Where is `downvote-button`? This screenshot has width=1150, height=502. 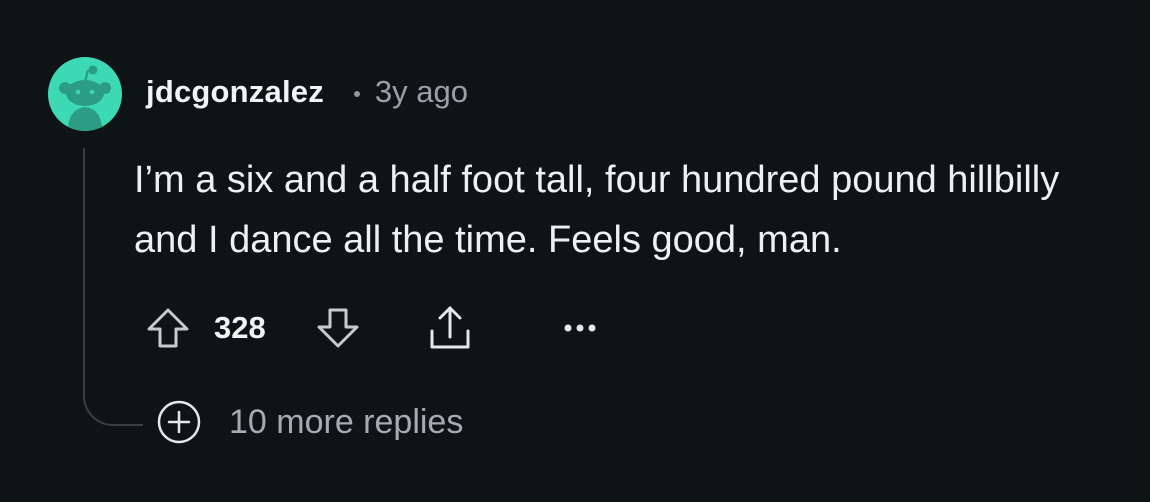 downvote-button is located at coordinates (338, 328).